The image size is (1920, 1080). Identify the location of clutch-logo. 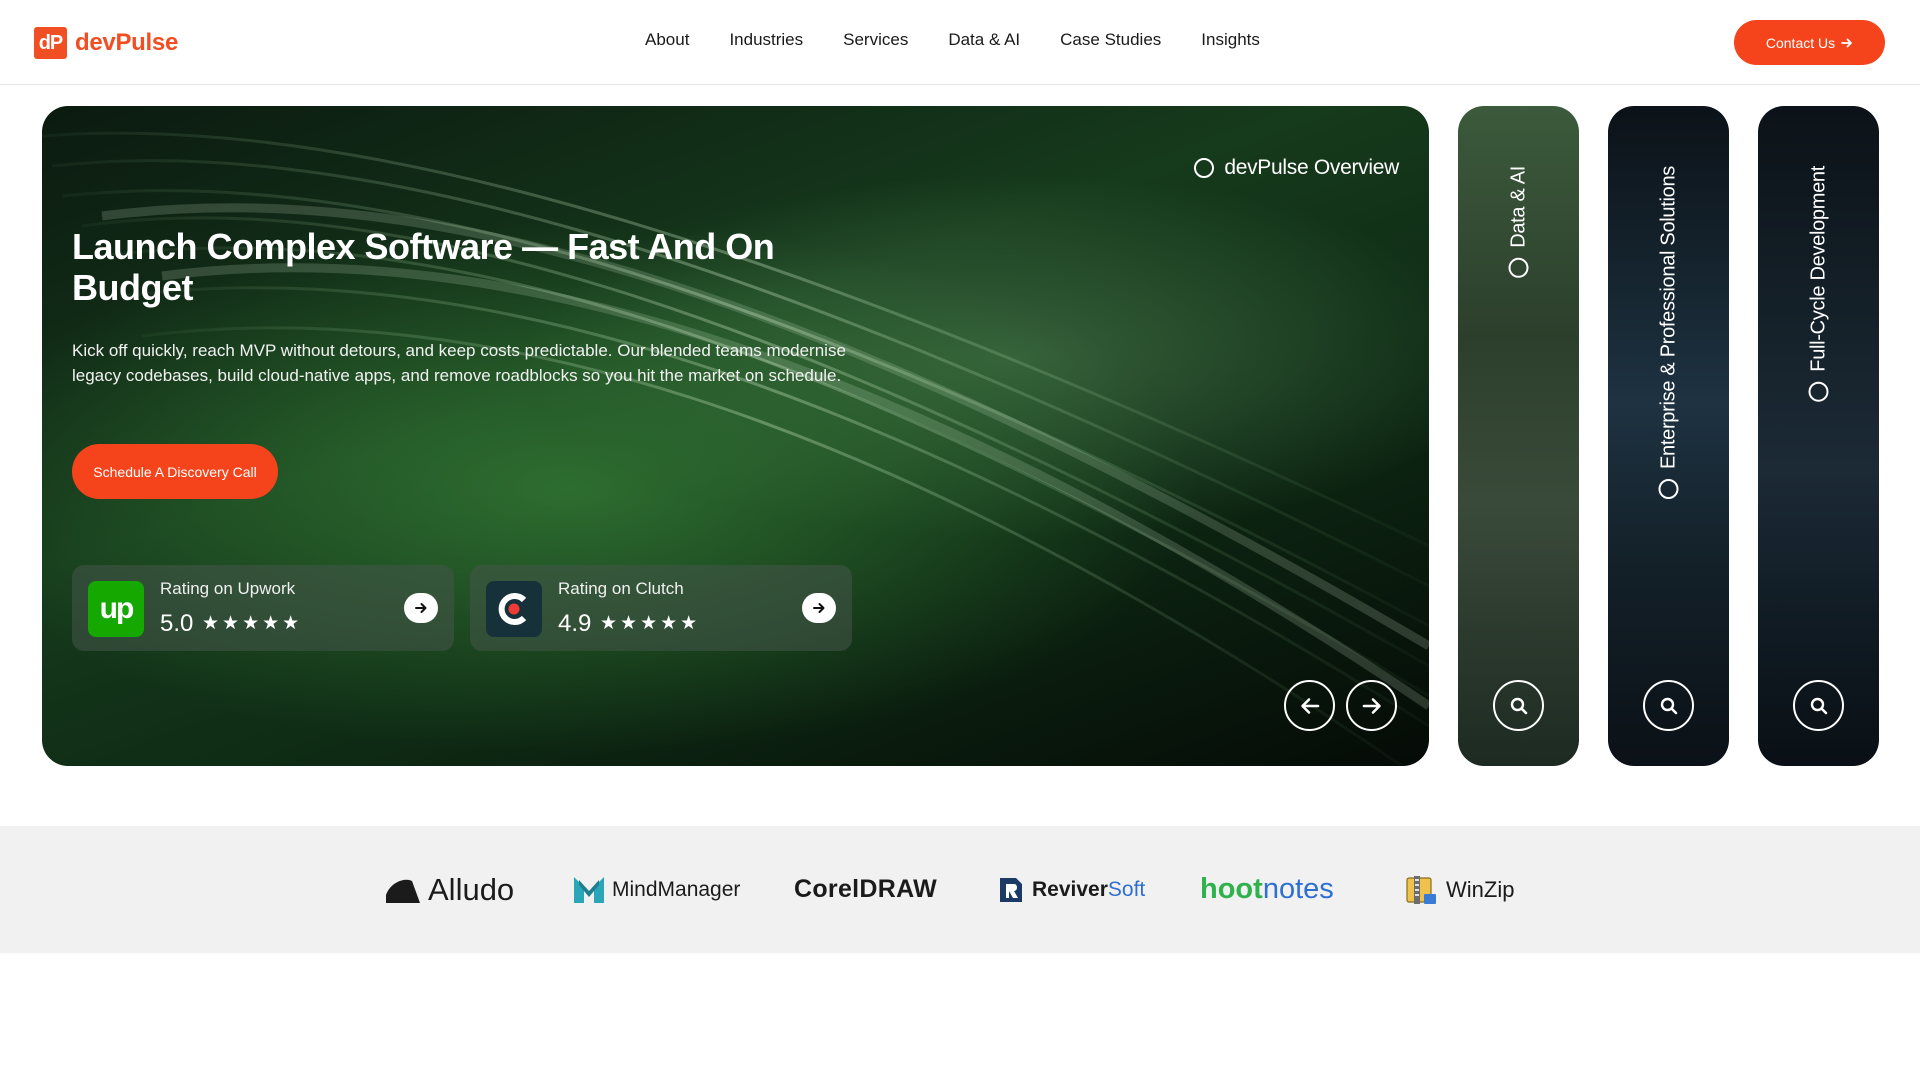
(514, 609).